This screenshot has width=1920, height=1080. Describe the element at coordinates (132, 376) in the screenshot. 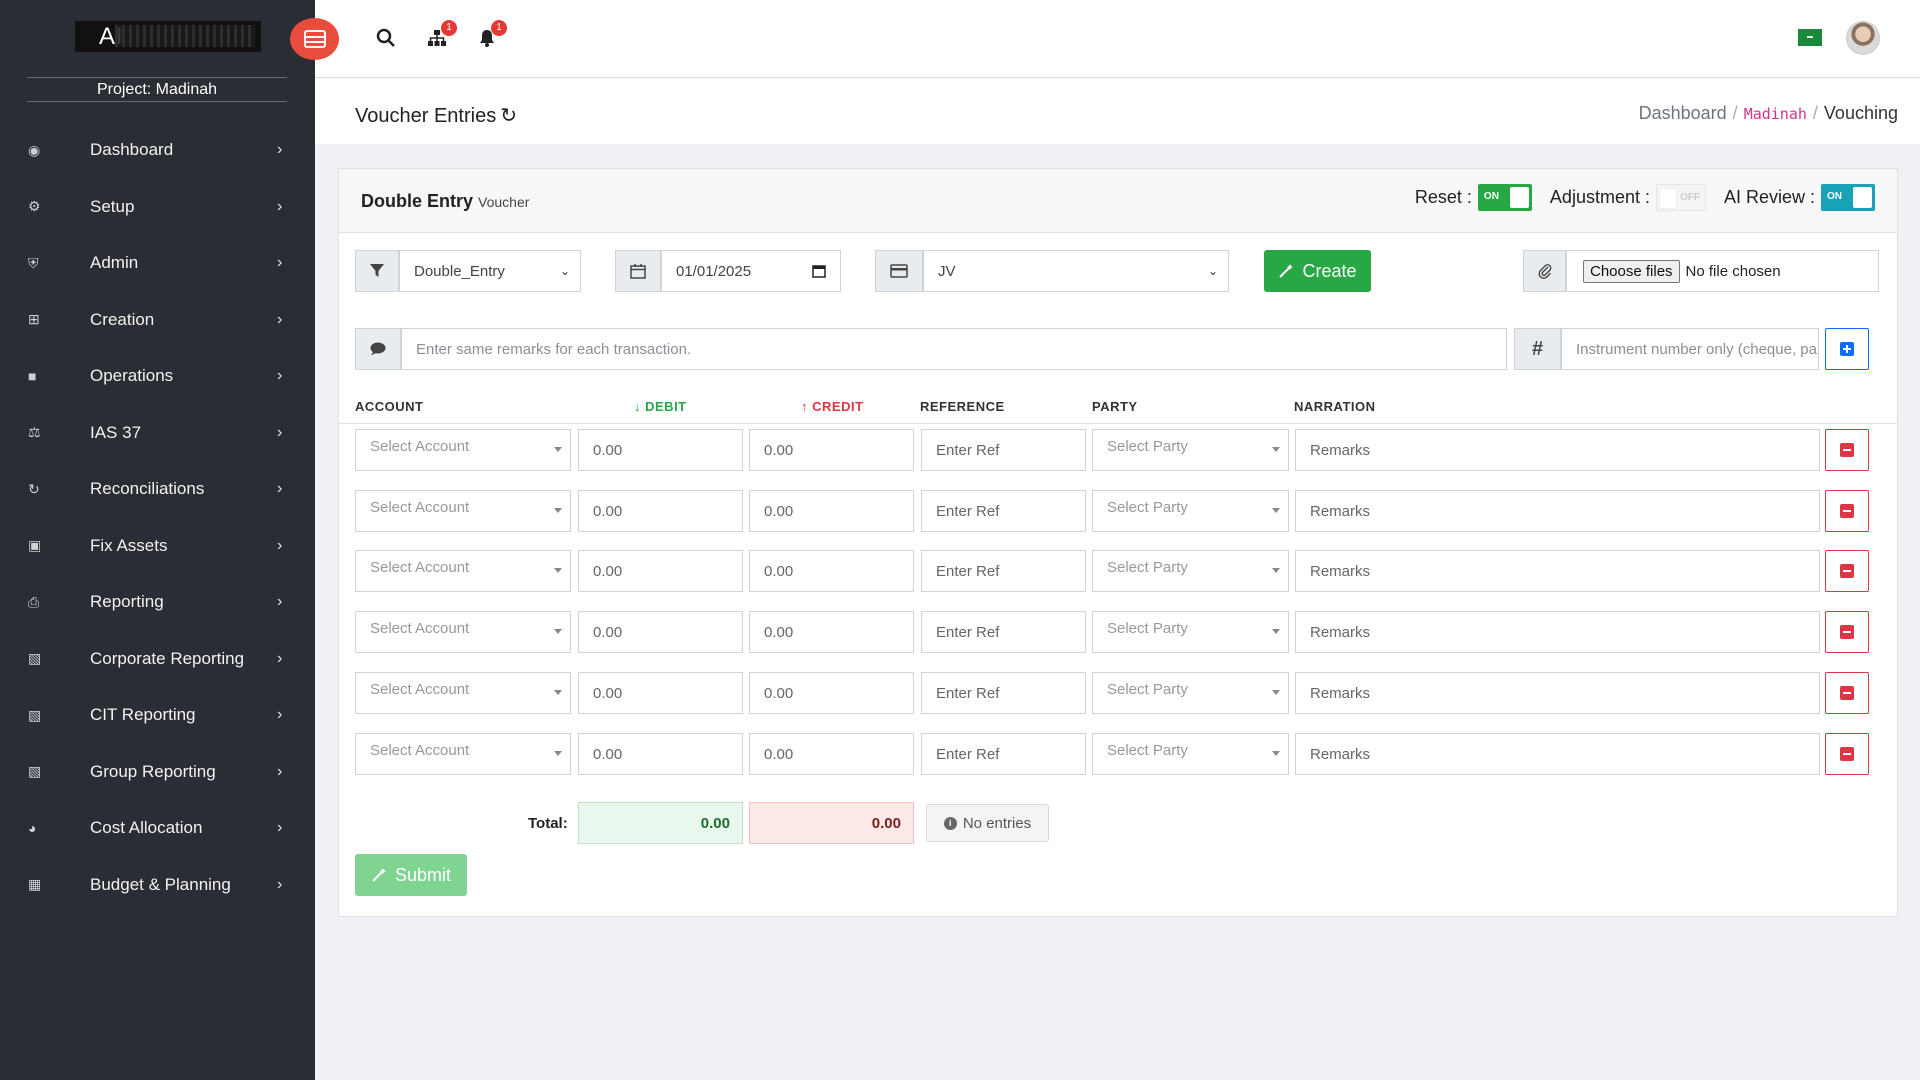

I see `sidebar-item-label: Operations` at that location.